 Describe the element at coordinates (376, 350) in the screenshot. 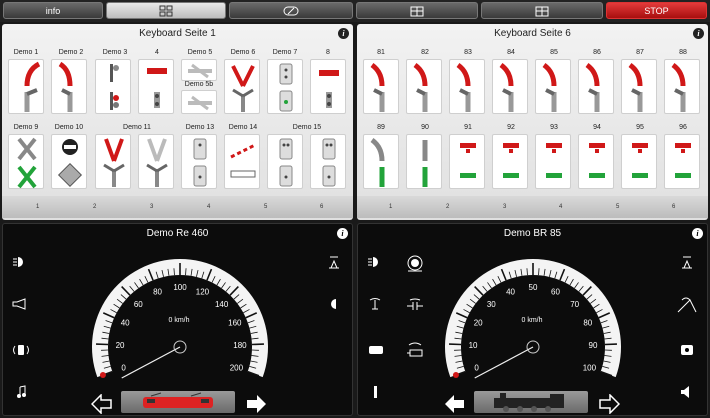

I see `coupler-icon` at that location.